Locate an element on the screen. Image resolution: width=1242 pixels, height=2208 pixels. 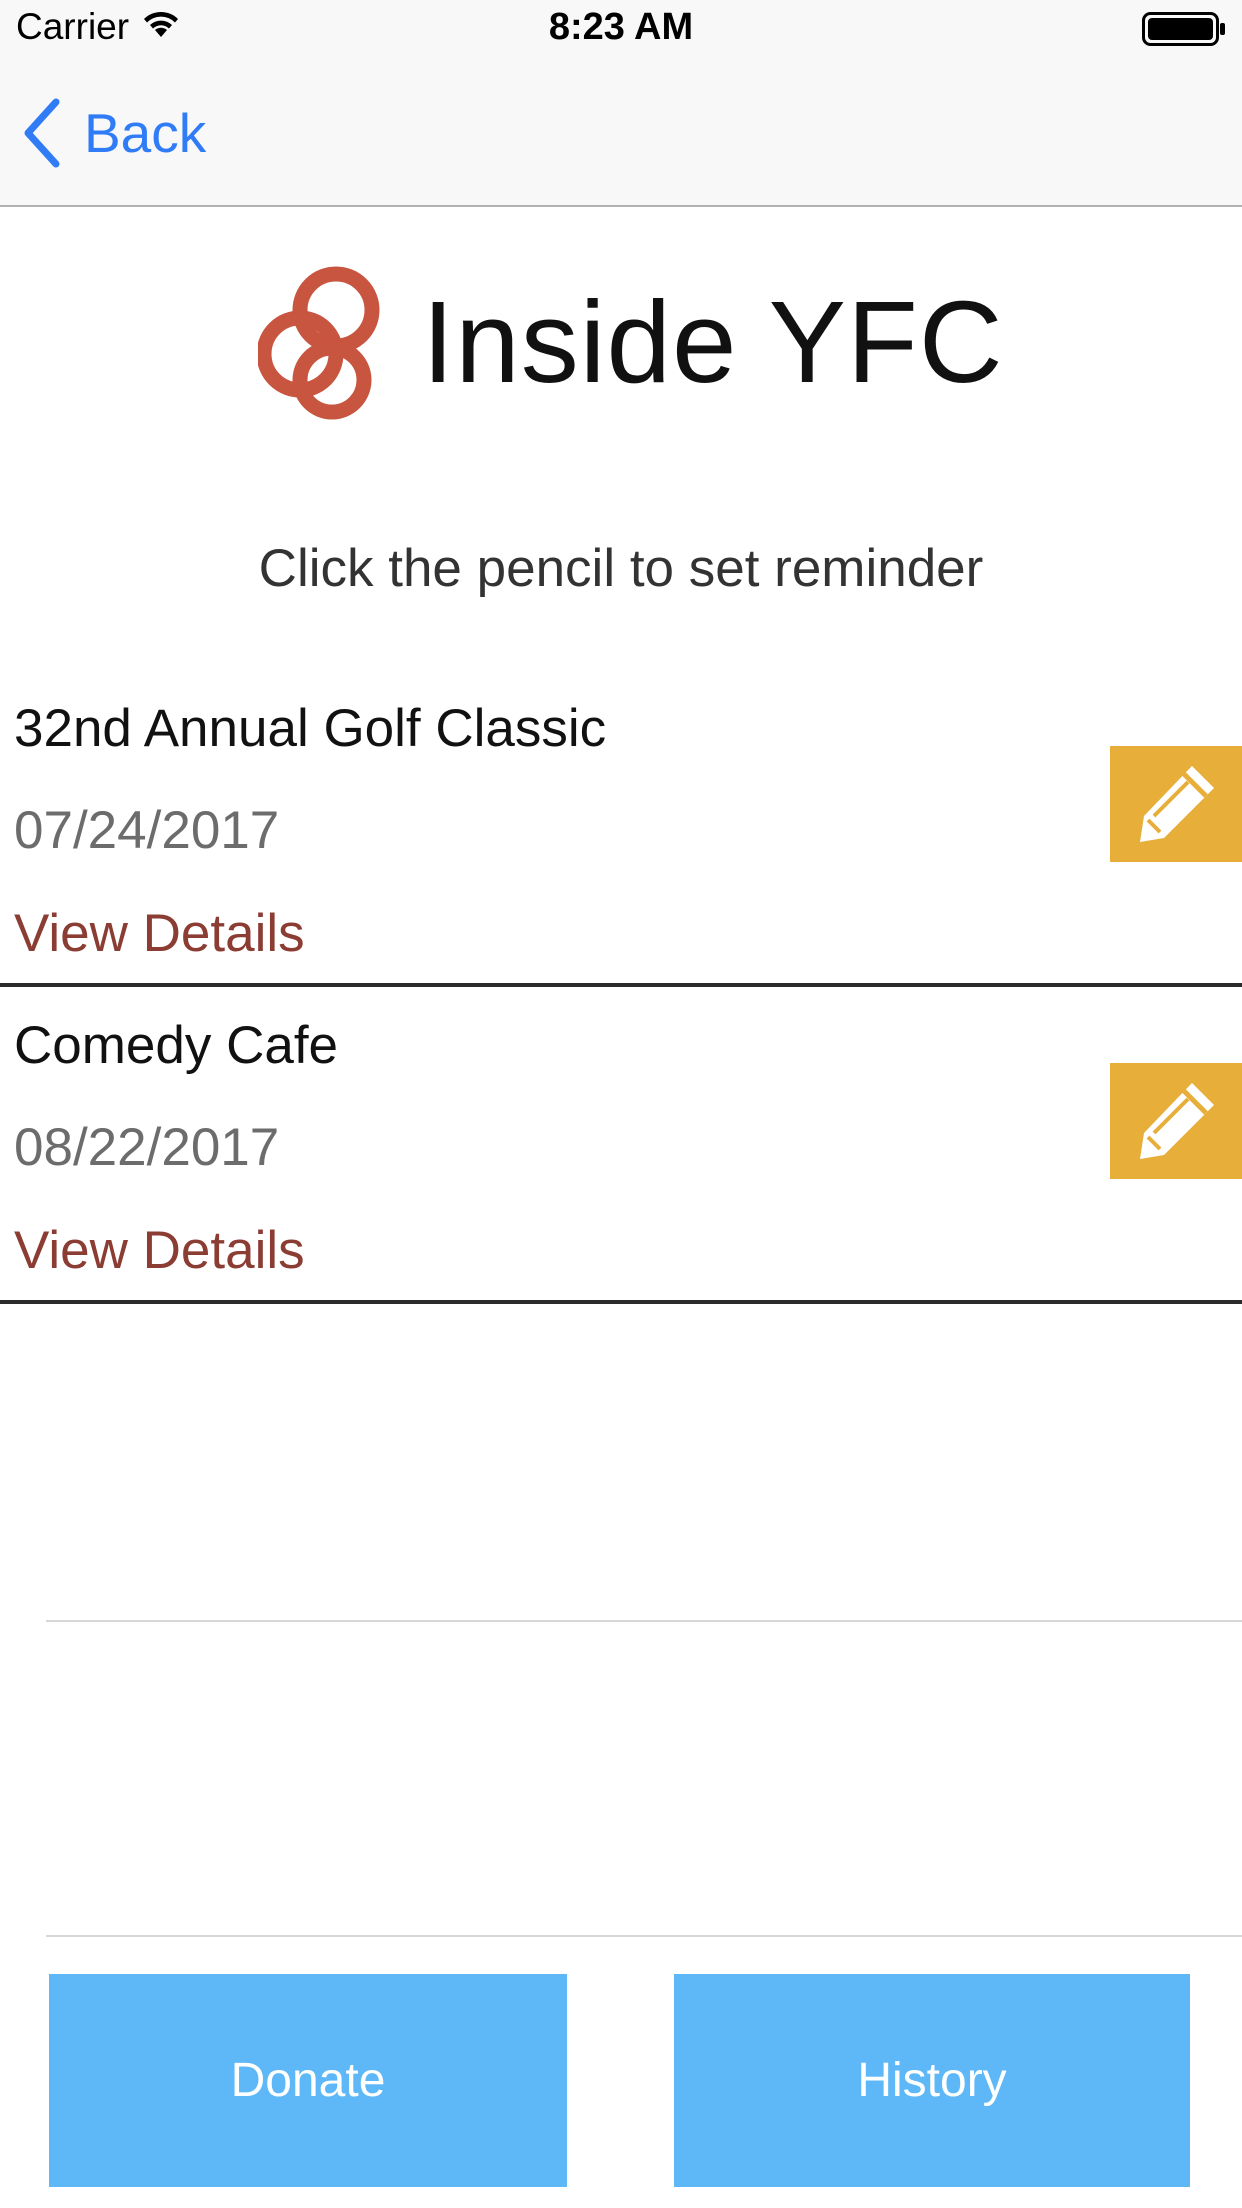
event-date: 07/24/2017 is located at coordinates (147, 830).